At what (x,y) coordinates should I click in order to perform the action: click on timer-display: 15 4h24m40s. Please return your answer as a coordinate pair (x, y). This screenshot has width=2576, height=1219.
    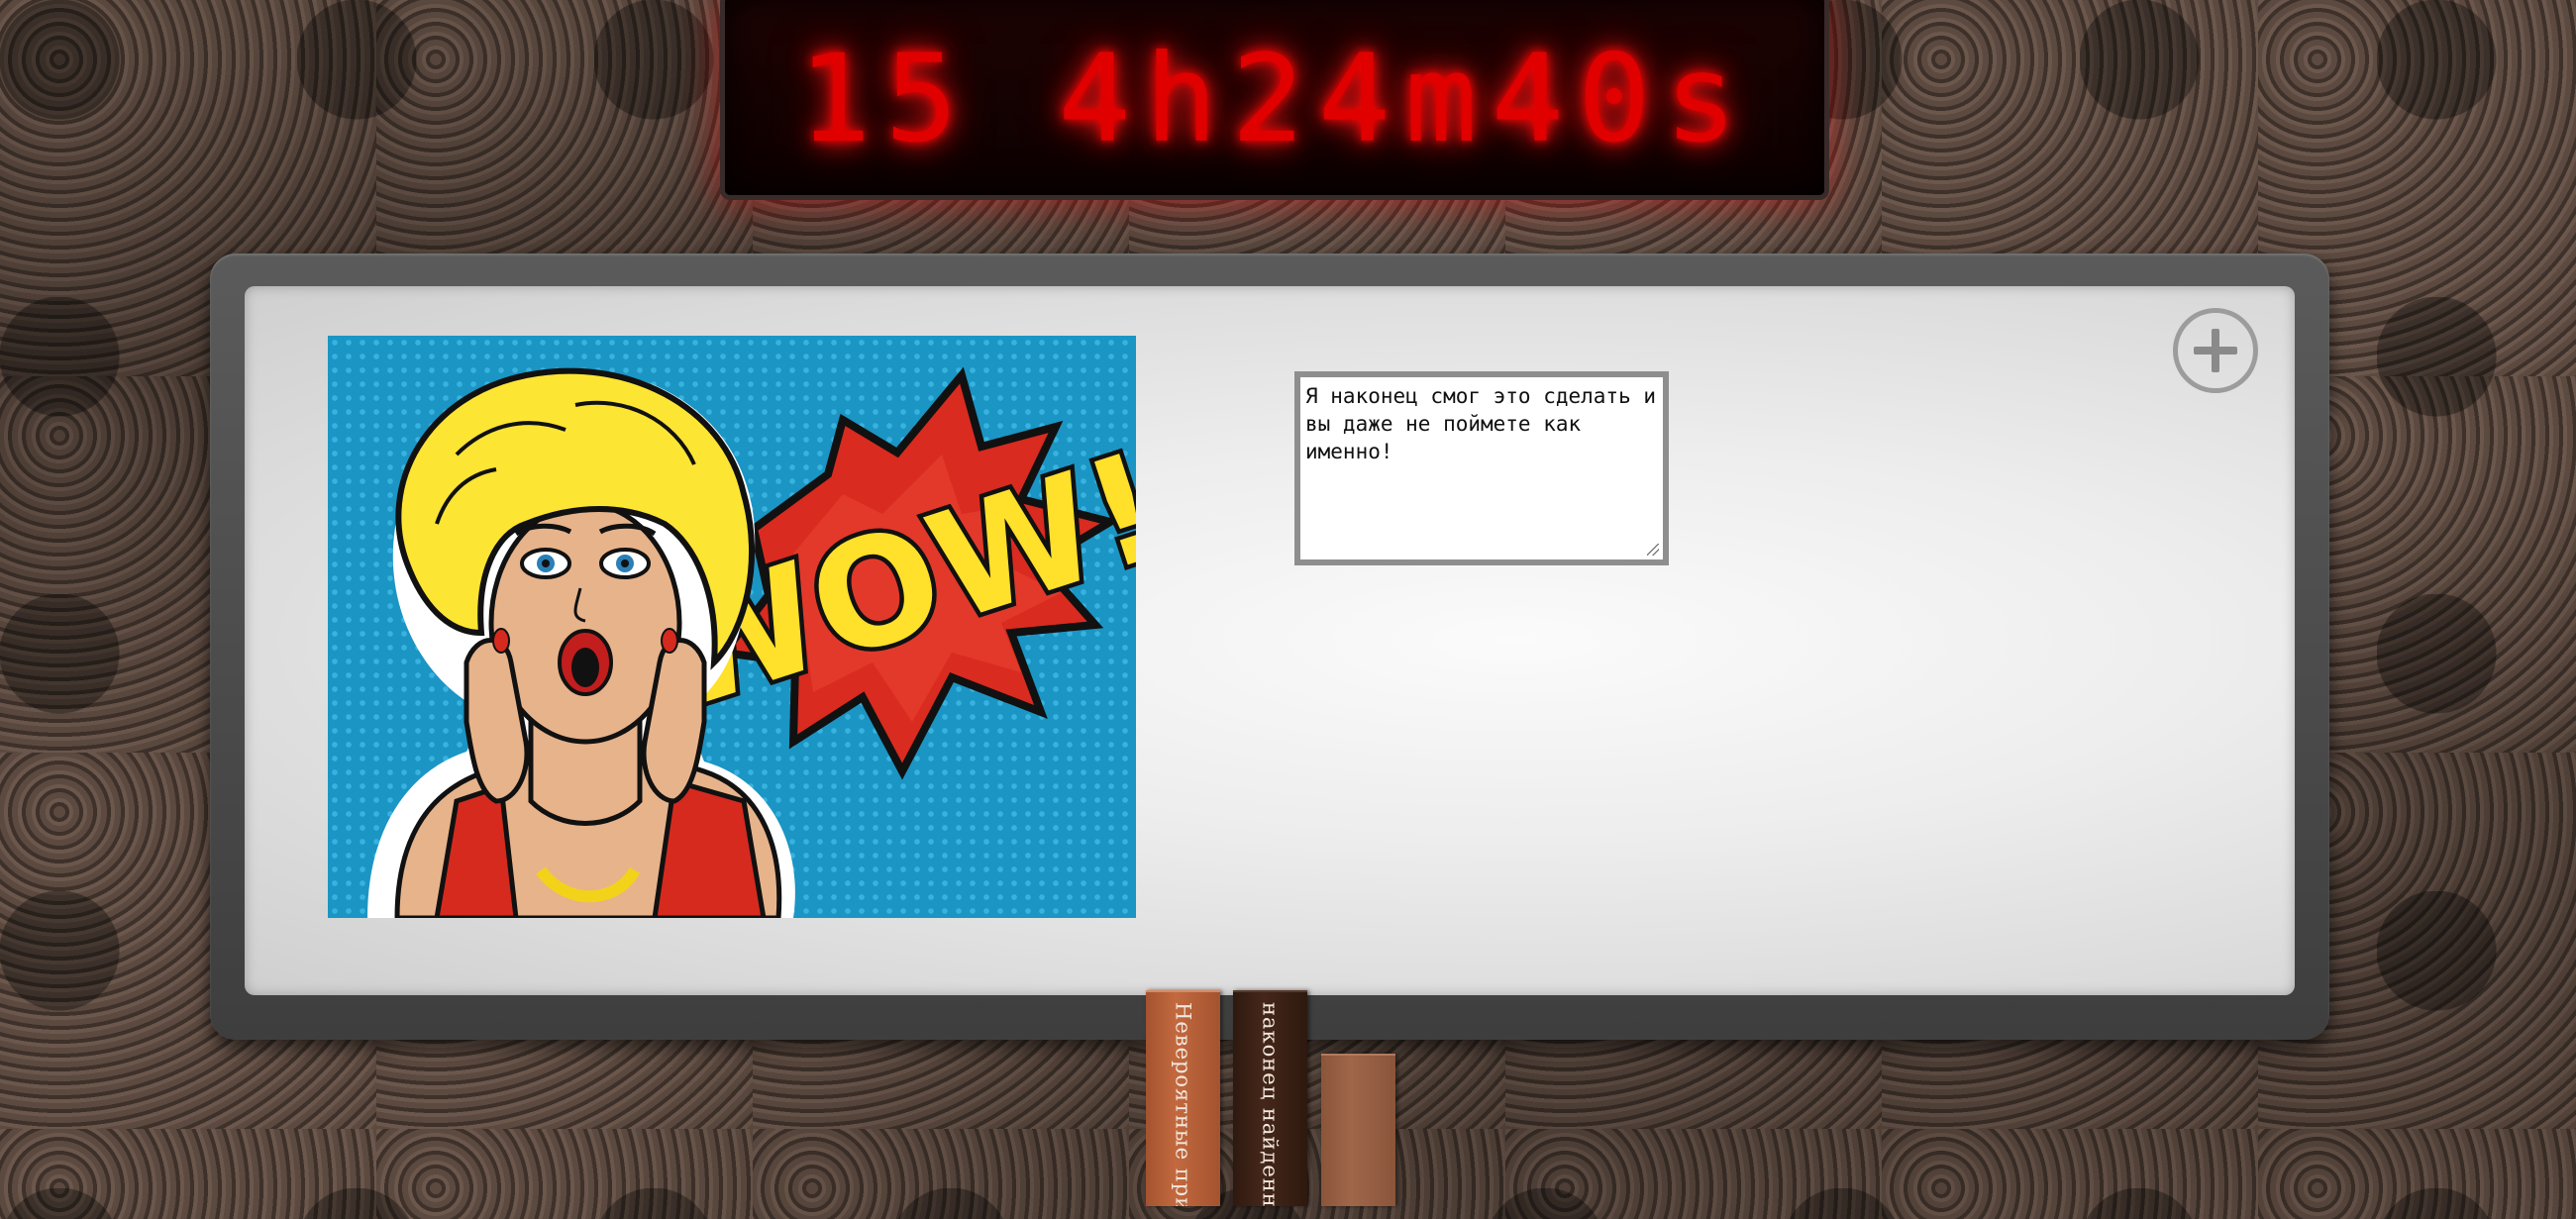
    Looking at the image, I should click on (1274, 99).